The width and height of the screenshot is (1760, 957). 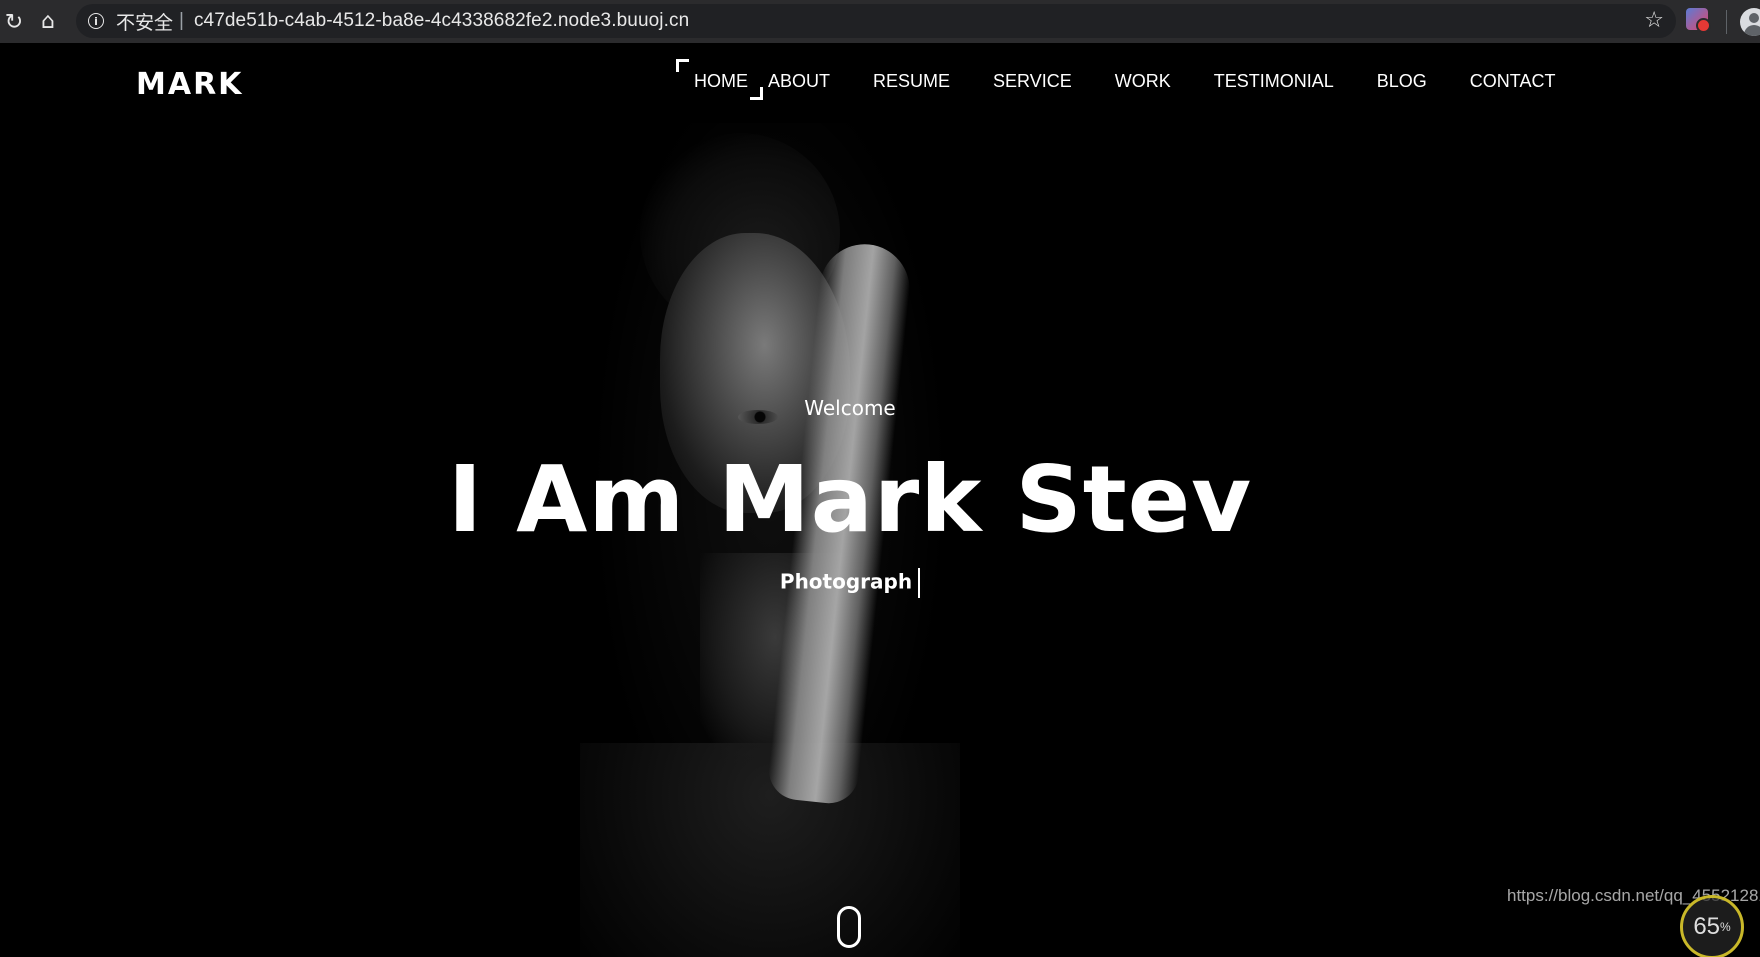 What do you see at coordinates (919, 583) in the screenshot?
I see `typing-cursor` at bounding box center [919, 583].